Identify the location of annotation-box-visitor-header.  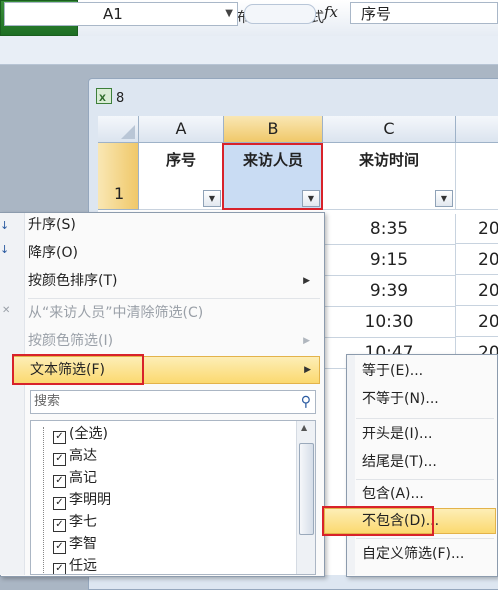
(272, 176).